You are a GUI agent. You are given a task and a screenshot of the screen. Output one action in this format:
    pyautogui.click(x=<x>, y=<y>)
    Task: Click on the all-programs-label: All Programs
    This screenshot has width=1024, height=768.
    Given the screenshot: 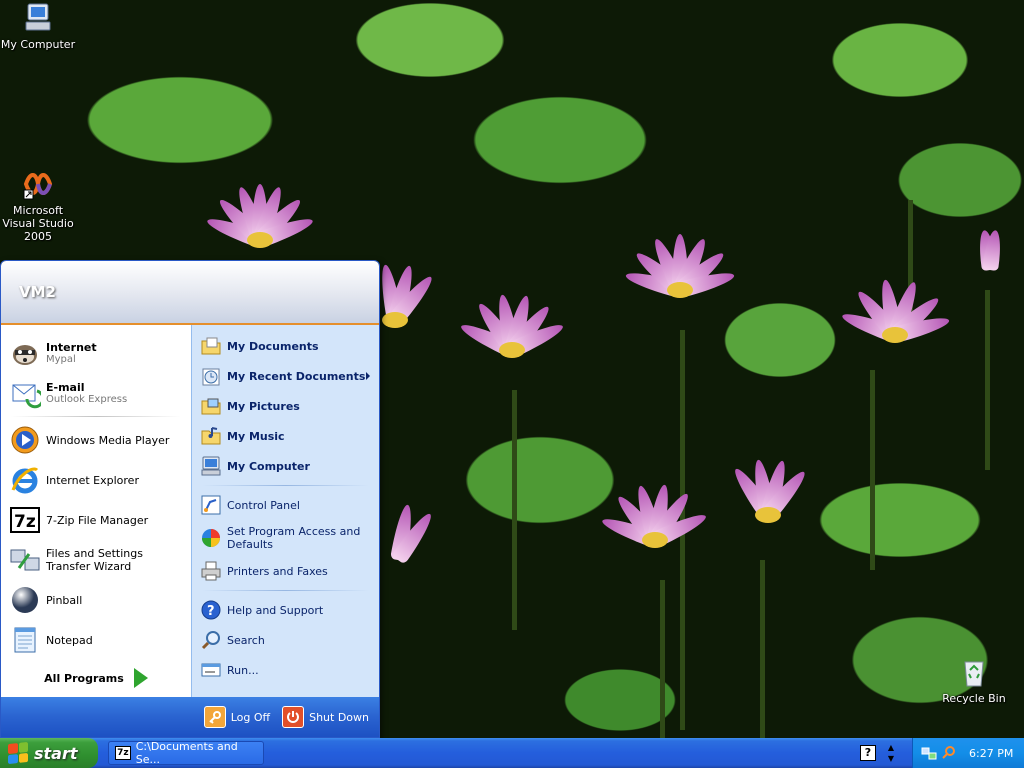 What is the action you would take?
    pyautogui.click(x=84, y=678)
    